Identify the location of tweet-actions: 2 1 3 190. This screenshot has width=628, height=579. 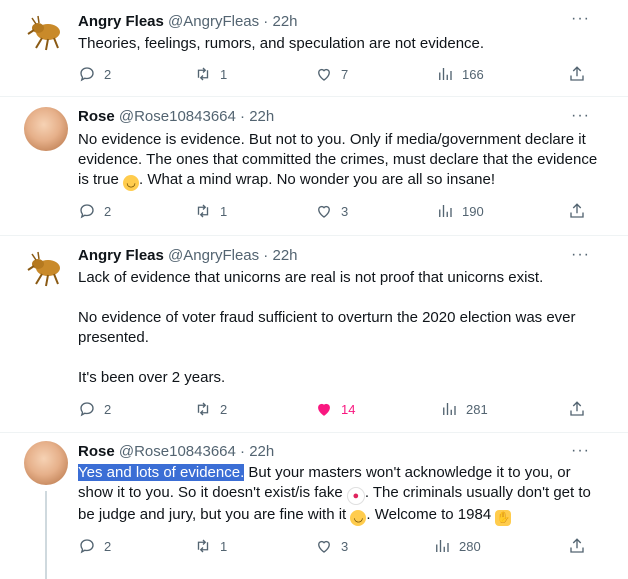
(338, 212).